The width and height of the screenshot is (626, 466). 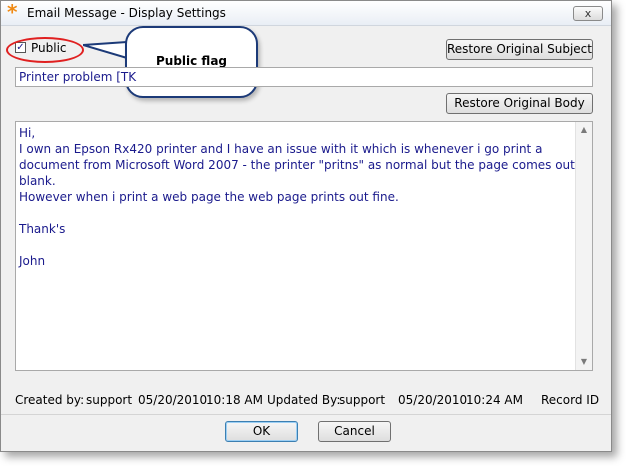 What do you see at coordinates (304, 77) in the screenshot?
I see `subject-input: Printer problem [TK` at bounding box center [304, 77].